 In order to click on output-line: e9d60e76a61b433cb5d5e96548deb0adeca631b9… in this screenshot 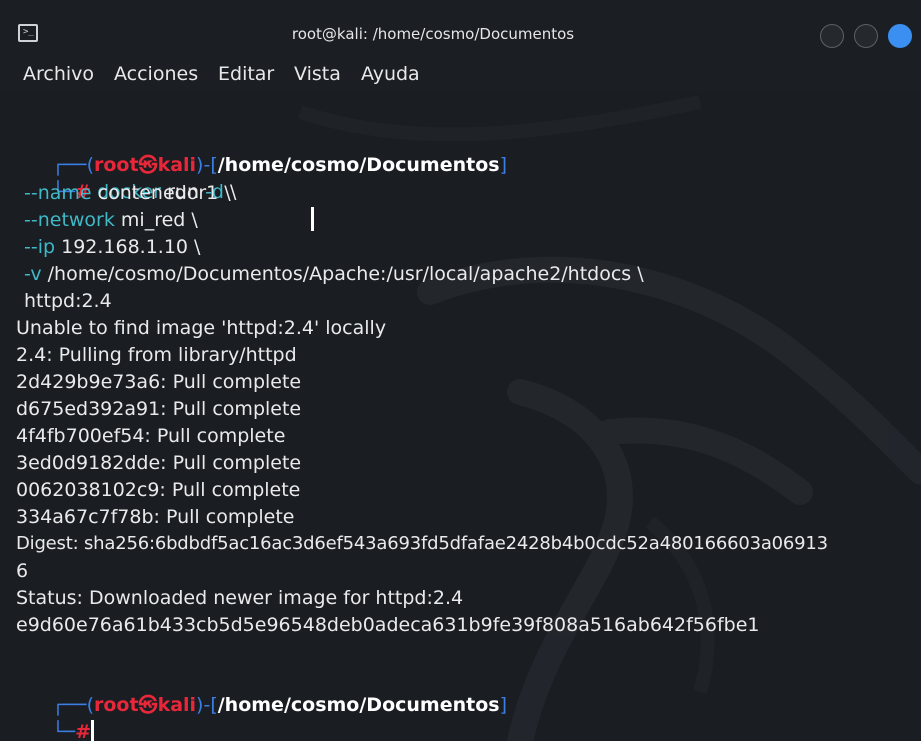, I will do `click(388, 625)`.